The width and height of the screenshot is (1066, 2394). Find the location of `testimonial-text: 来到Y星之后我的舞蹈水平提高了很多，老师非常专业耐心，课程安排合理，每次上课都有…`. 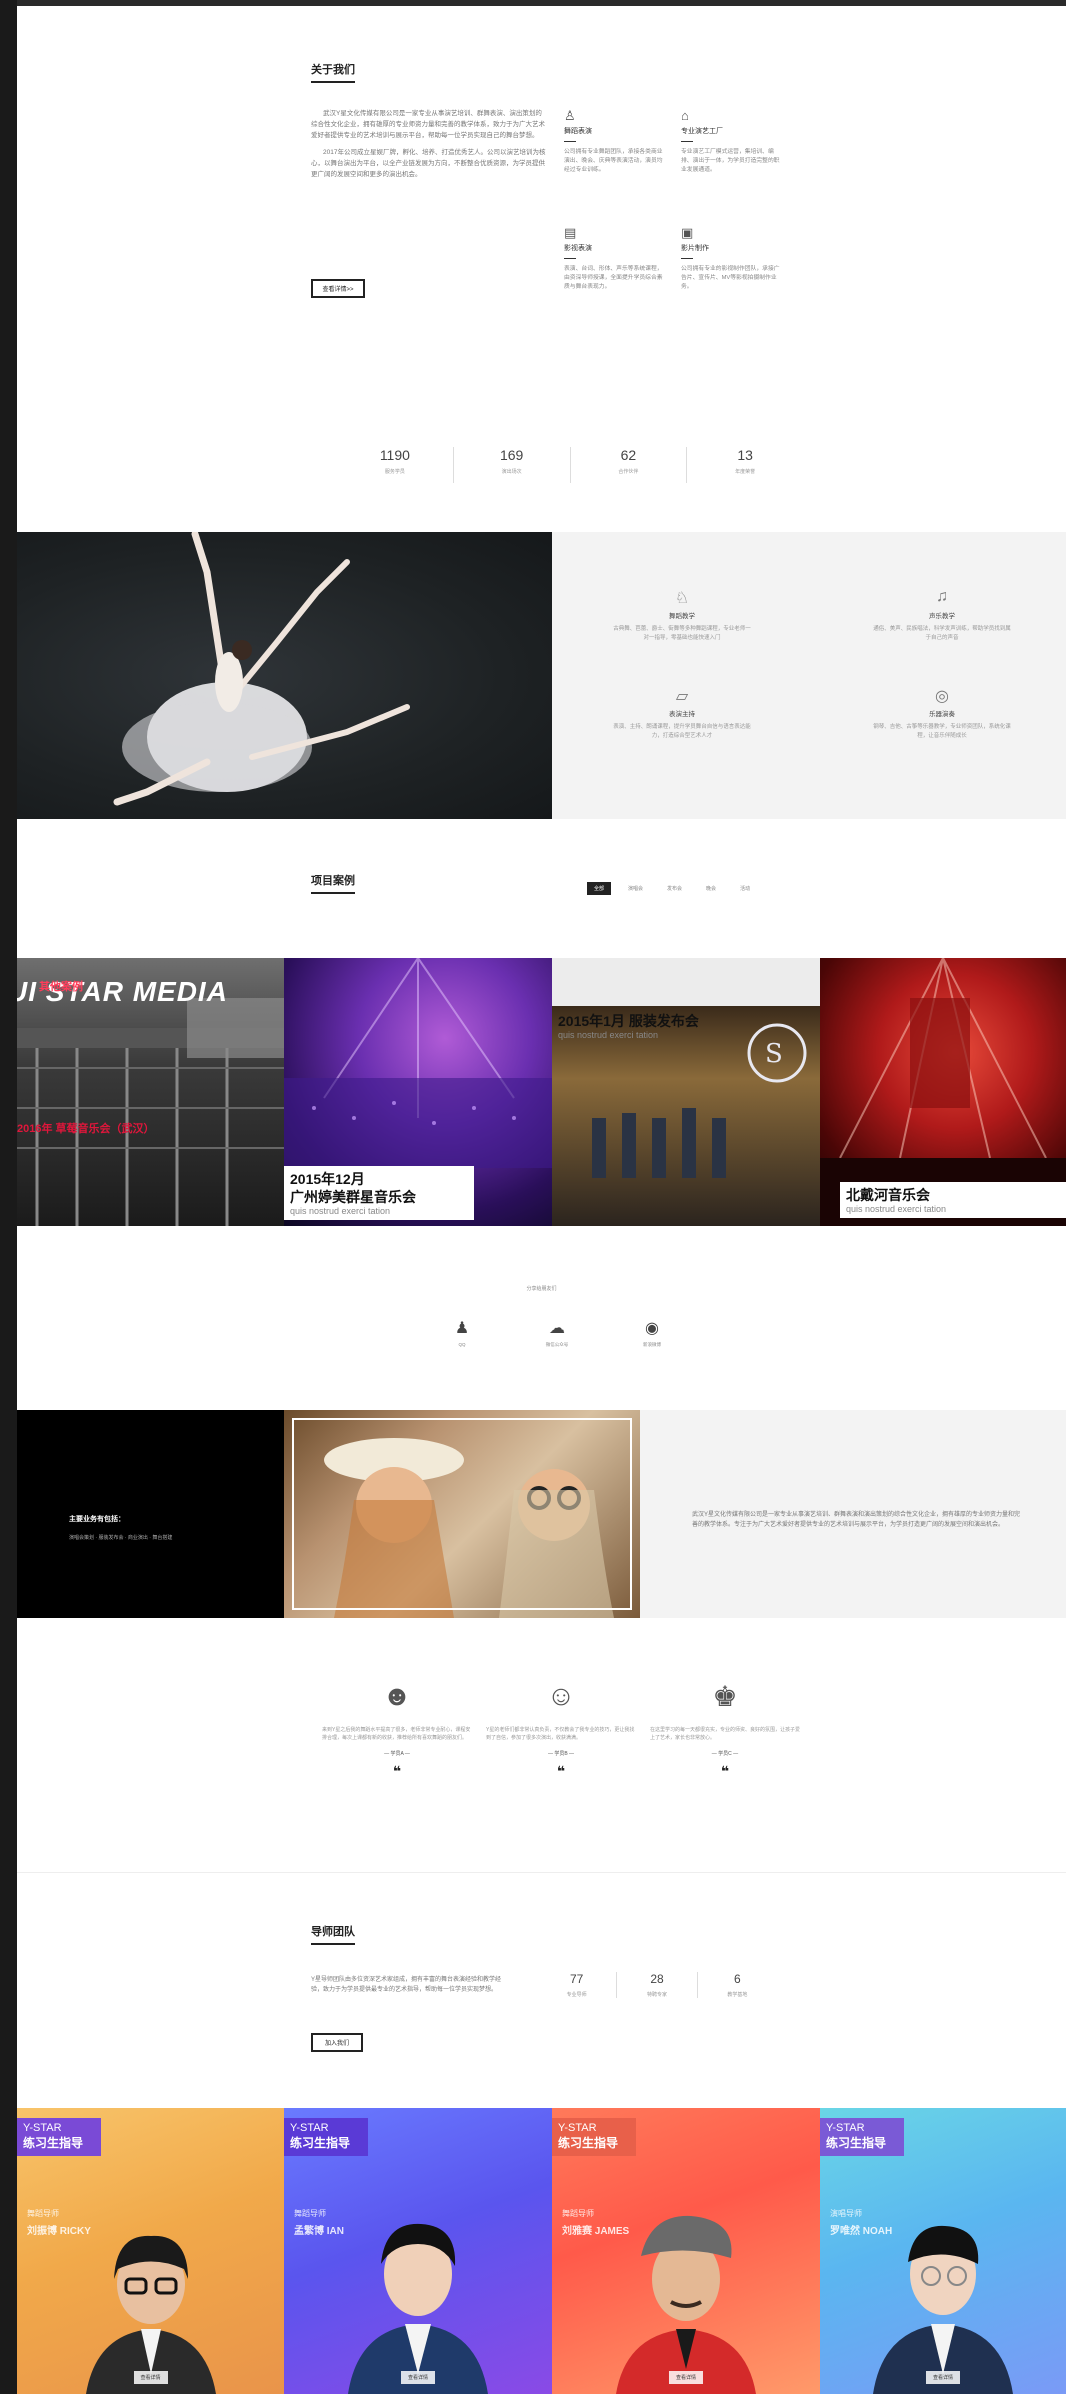

testimonial-text: 来到Y星之后我的舞蹈水平提高了很多，老师非常专业耐心，课程安排合理，每次上课都有… is located at coordinates (396, 1734).